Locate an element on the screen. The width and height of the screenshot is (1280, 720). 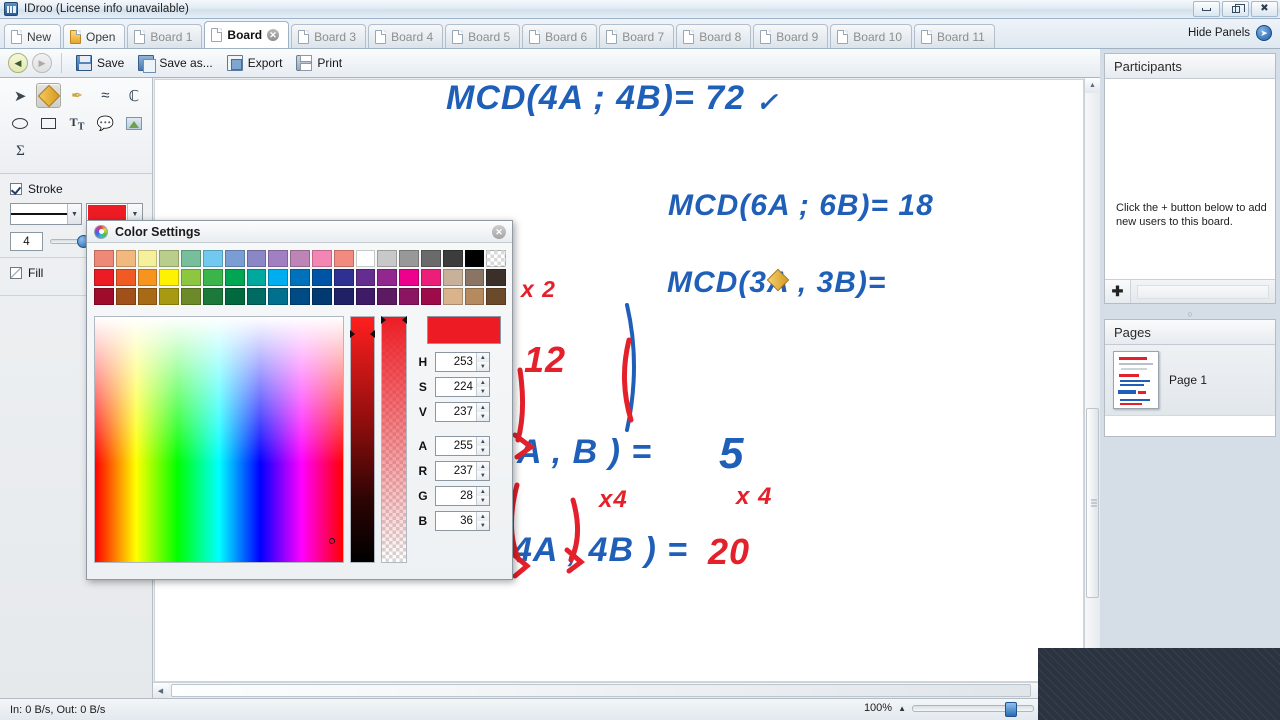
hue-value: 253 is located at coordinates (456, 362).